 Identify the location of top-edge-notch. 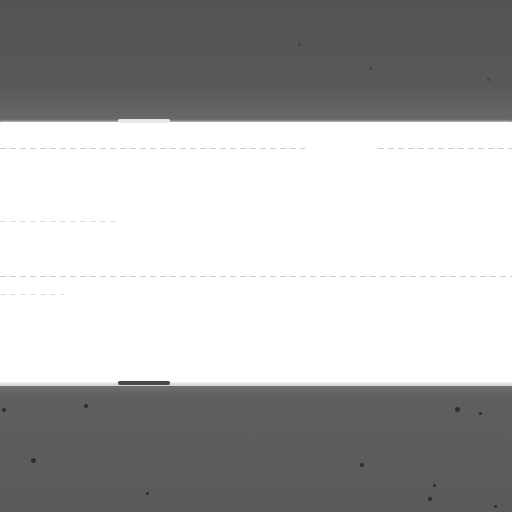
(144, 121).